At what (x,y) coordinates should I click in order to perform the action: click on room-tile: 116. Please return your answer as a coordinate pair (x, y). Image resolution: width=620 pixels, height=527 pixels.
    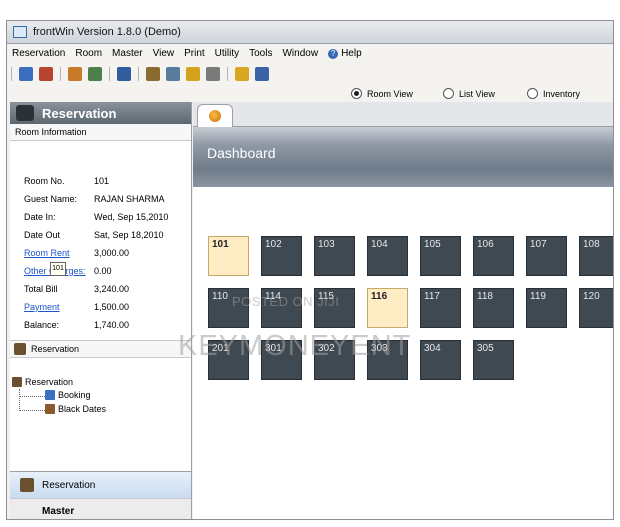
    Looking at the image, I should click on (387, 308).